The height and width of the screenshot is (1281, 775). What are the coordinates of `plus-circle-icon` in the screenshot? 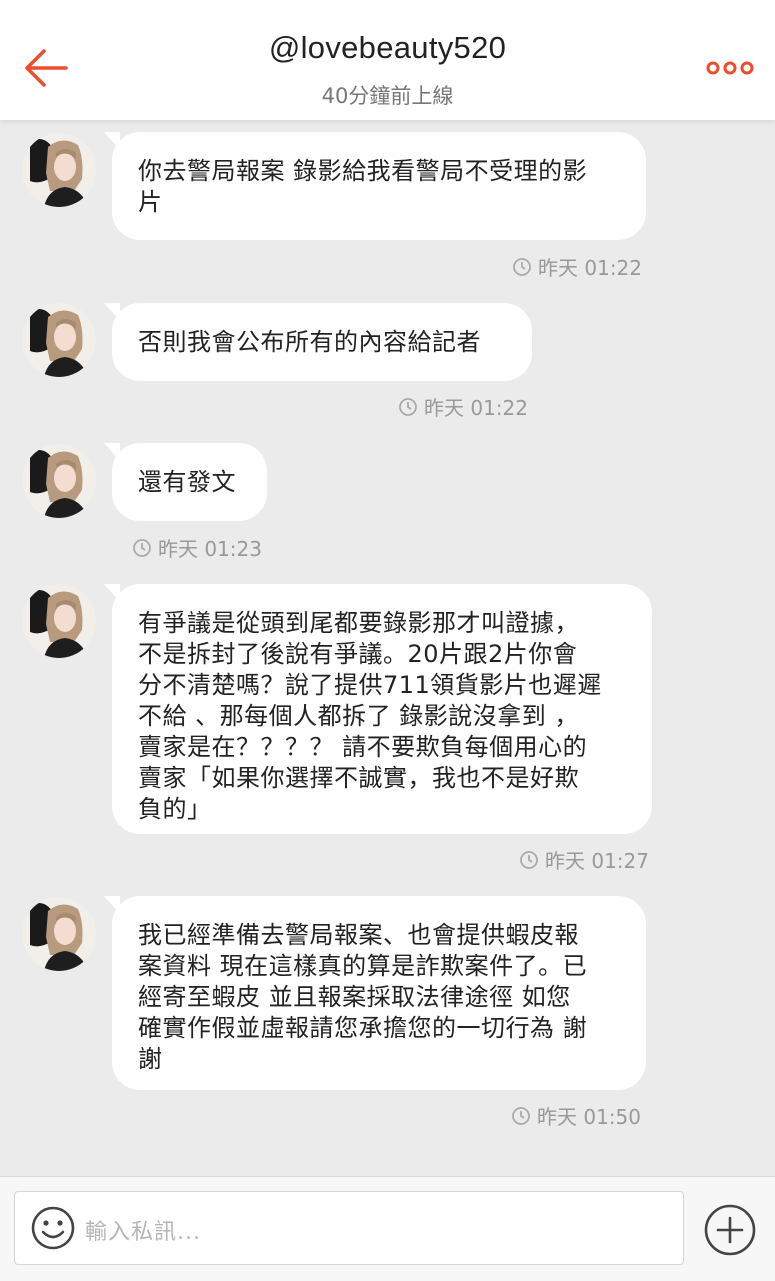 It's located at (730, 1230).